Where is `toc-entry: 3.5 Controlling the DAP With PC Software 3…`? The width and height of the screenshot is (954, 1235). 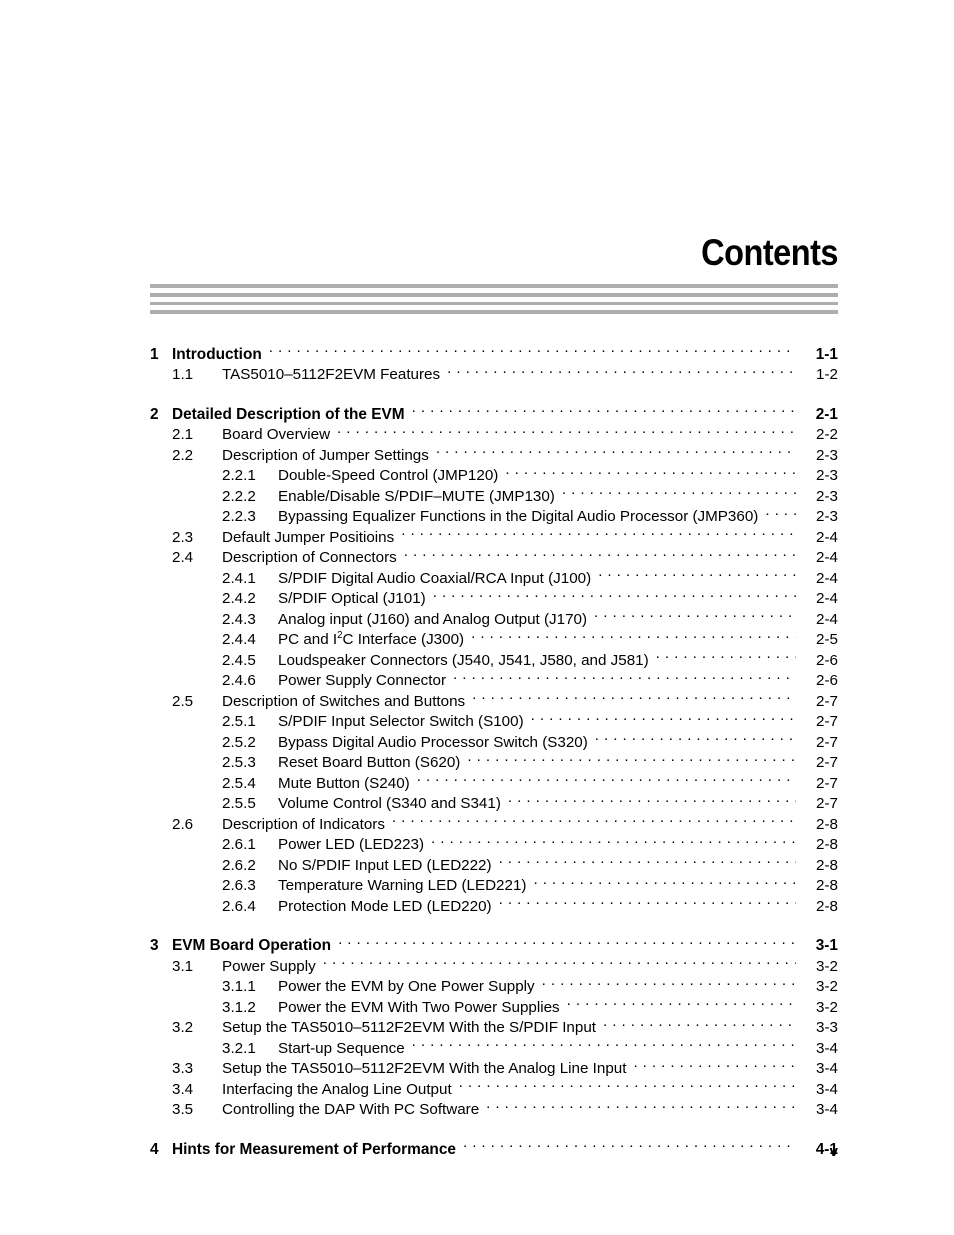 toc-entry: 3.5 Controlling the DAP With PC Software 3… is located at coordinates (494, 1106).